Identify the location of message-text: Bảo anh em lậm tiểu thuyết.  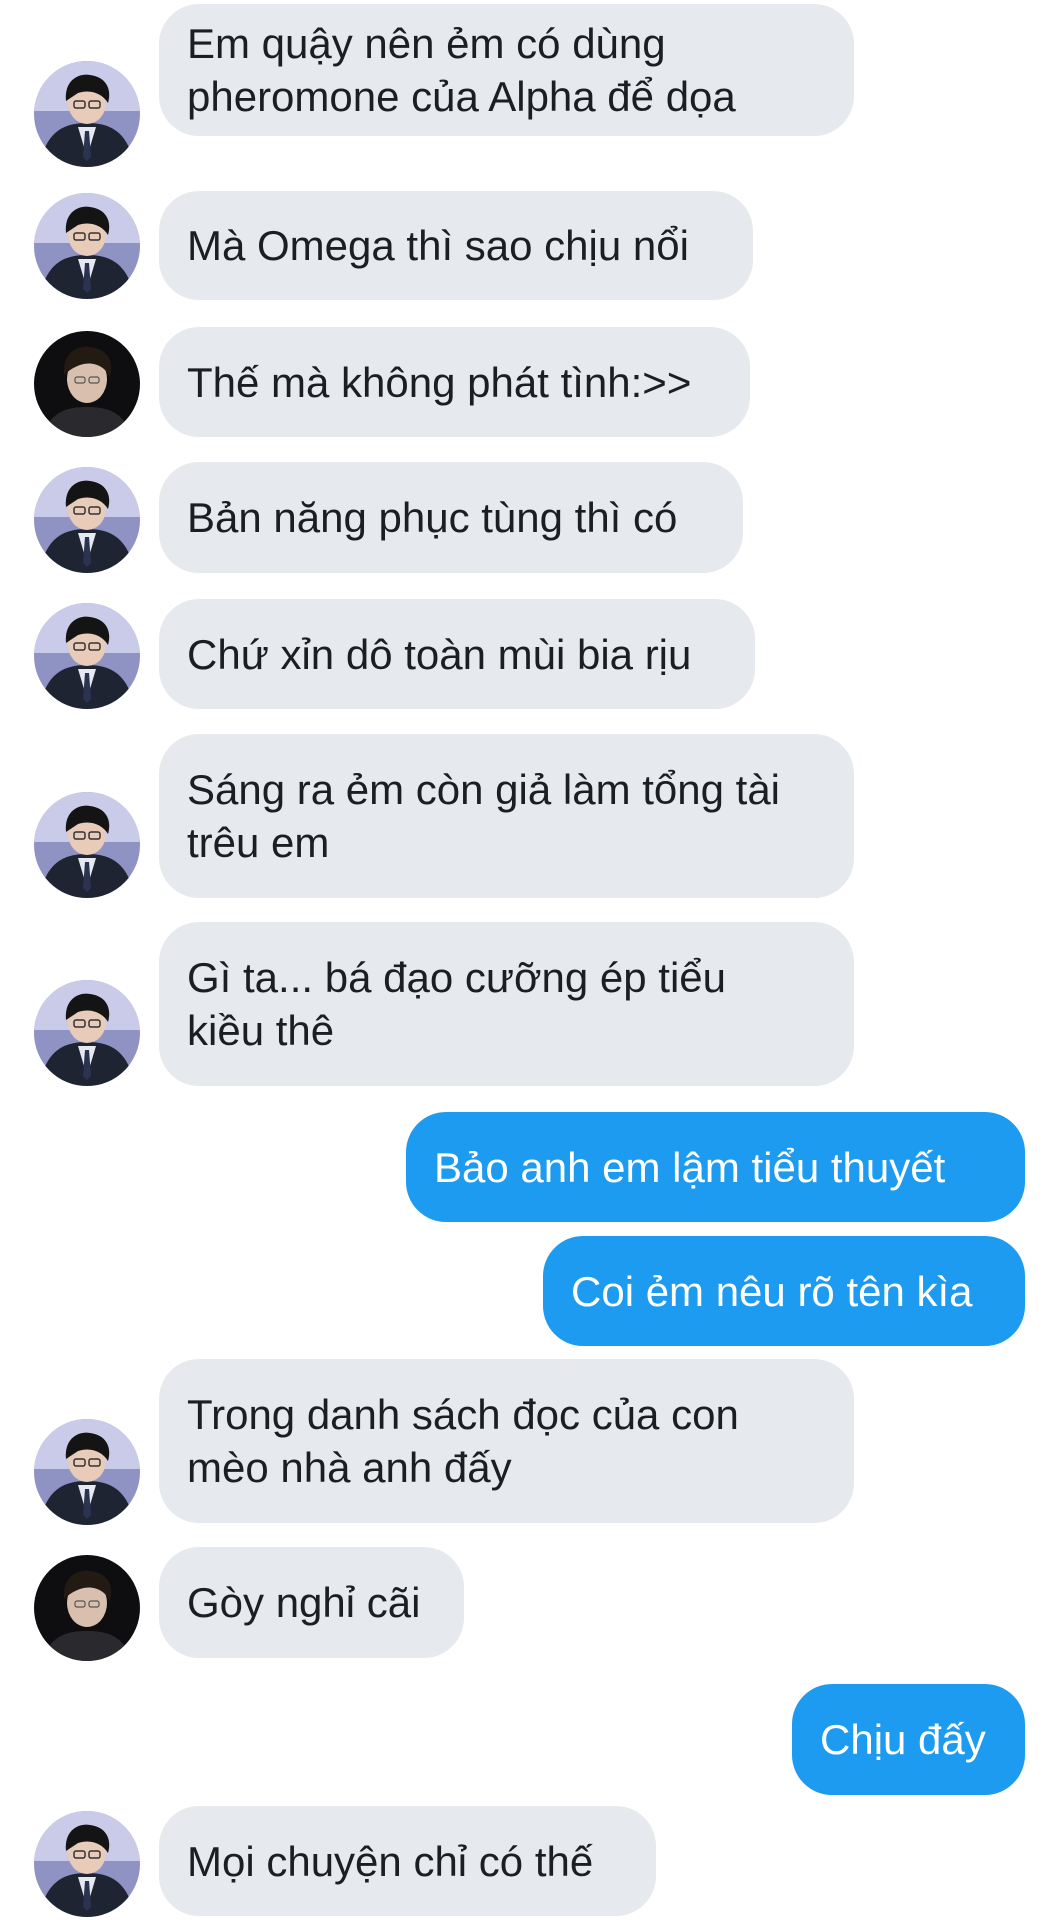
(690, 1167).